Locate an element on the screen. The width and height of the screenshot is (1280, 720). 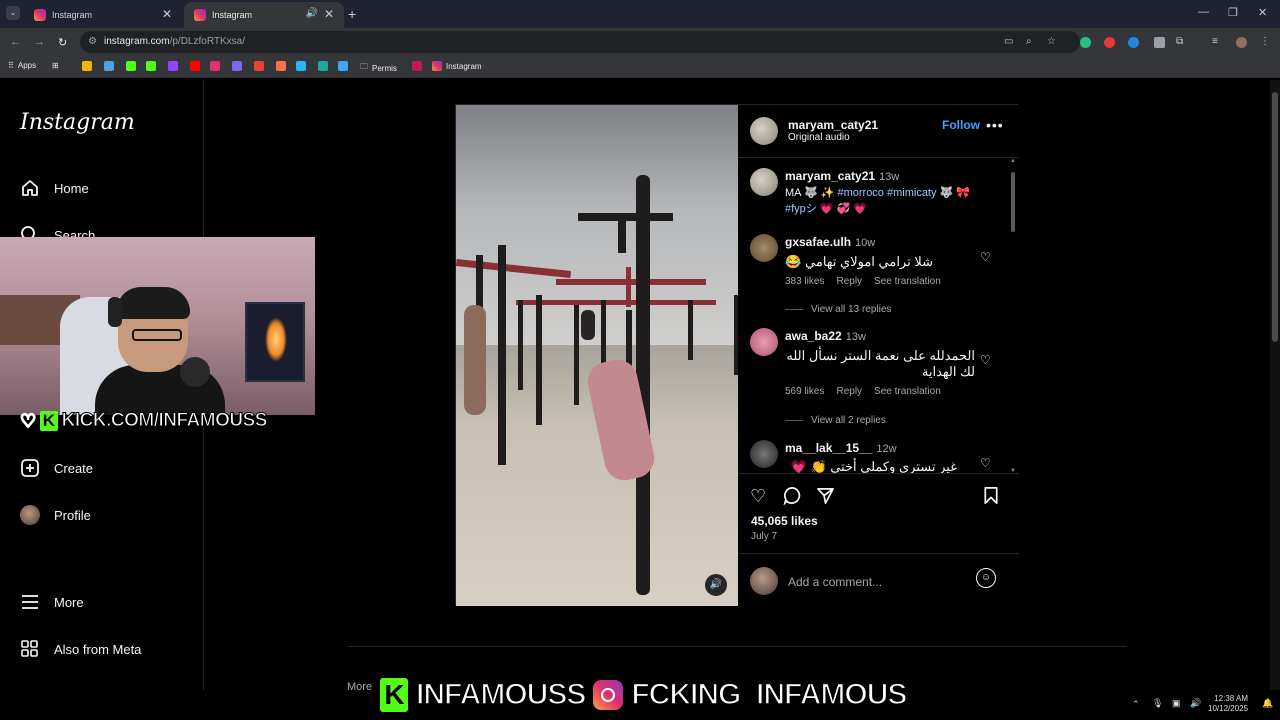
comment-likes: 383 likes is located at coordinates (804, 281).